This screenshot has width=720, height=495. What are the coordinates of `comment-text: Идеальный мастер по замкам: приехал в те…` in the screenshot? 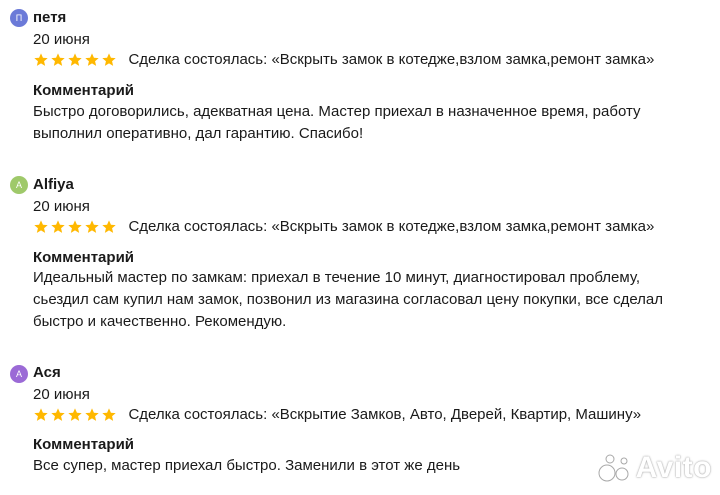 It's located at (368, 300).